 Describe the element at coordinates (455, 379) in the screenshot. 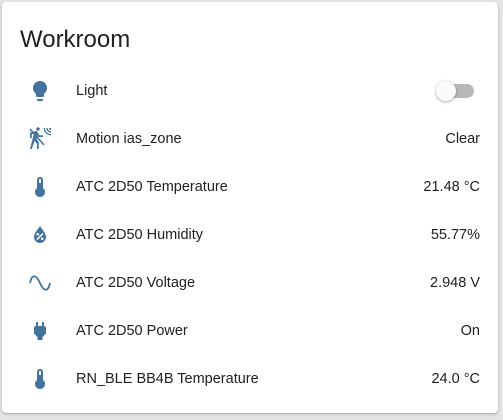

I see `entity-state: 24.0 °C` at that location.